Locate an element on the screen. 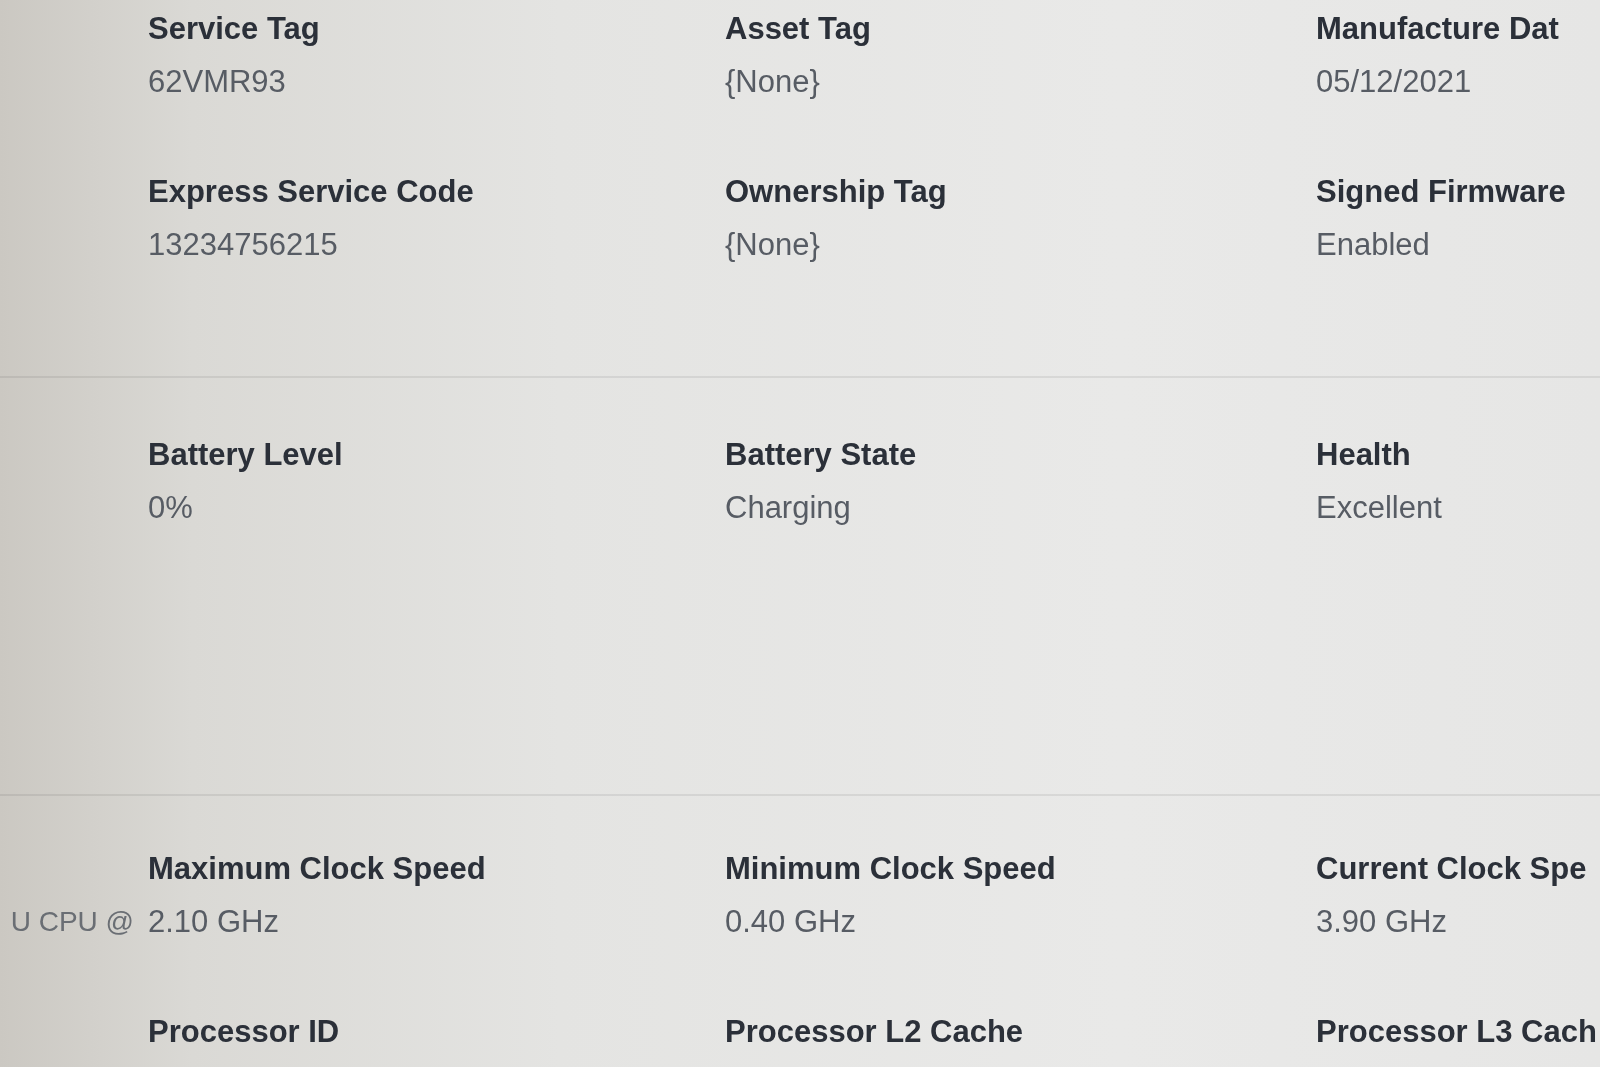 The width and height of the screenshot is (1600, 1067). field-value: Excellent is located at coordinates (1379, 508).